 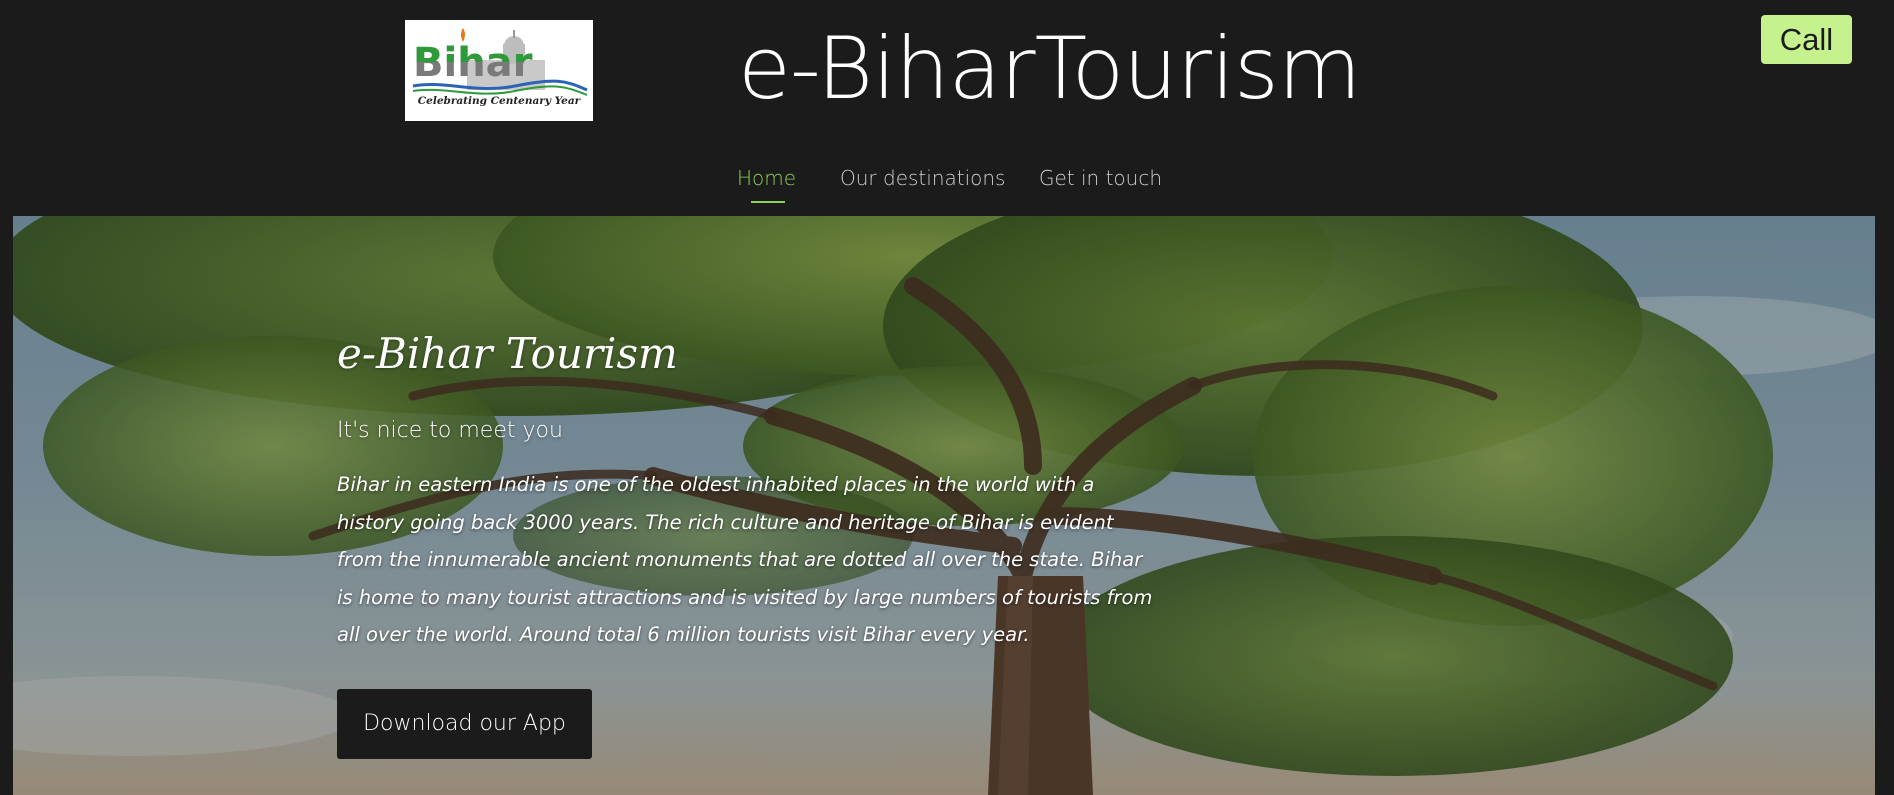 I want to click on main-nav: Home Our destinations Get in touch, so click(x=947, y=183).